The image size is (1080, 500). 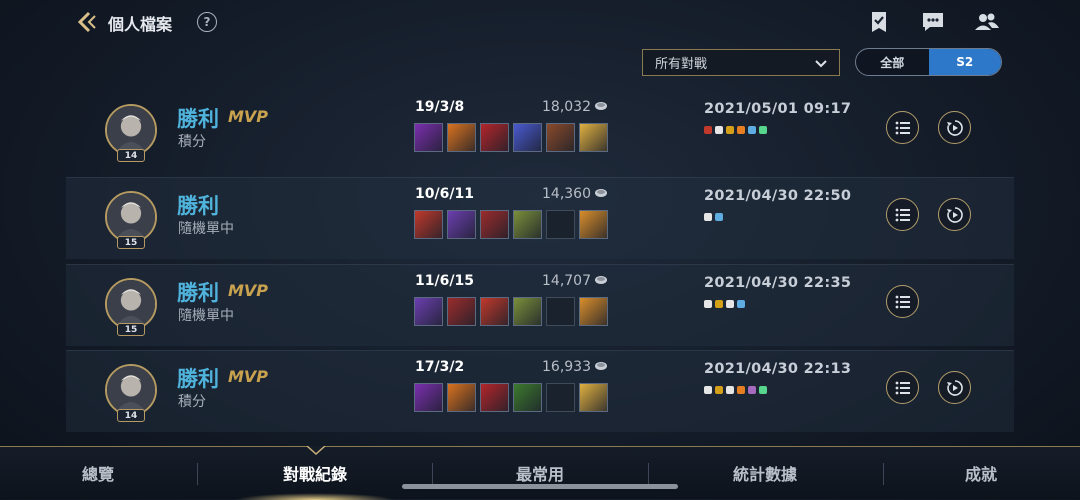 I want to click on kda: 17/3/2, so click(x=440, y=367).